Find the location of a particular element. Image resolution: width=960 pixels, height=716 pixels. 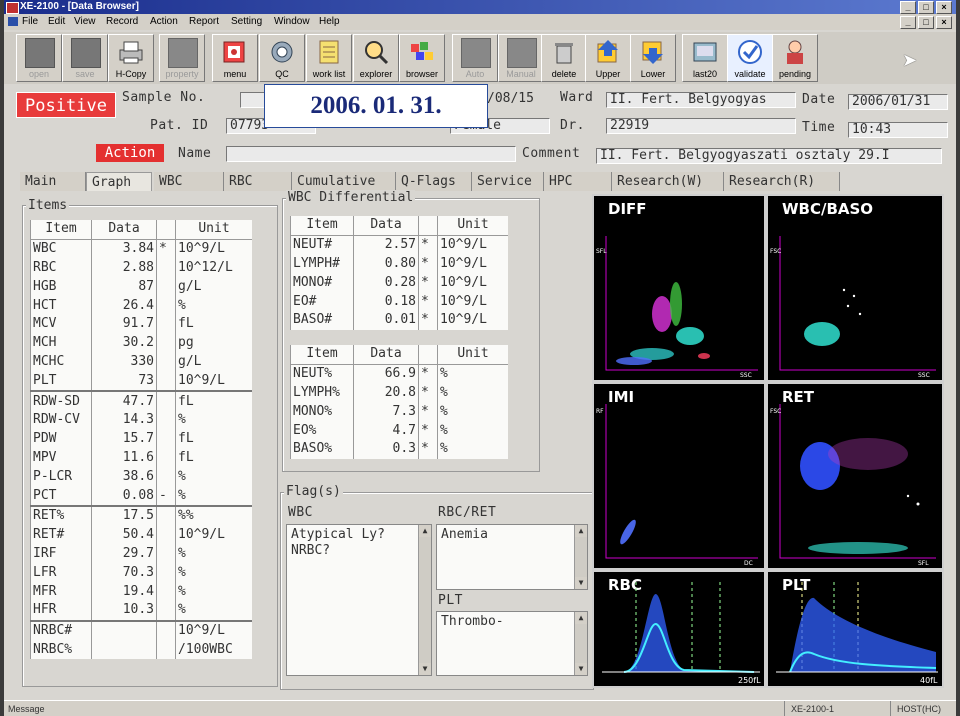

close-button: × is located at coordinates (944, 7).